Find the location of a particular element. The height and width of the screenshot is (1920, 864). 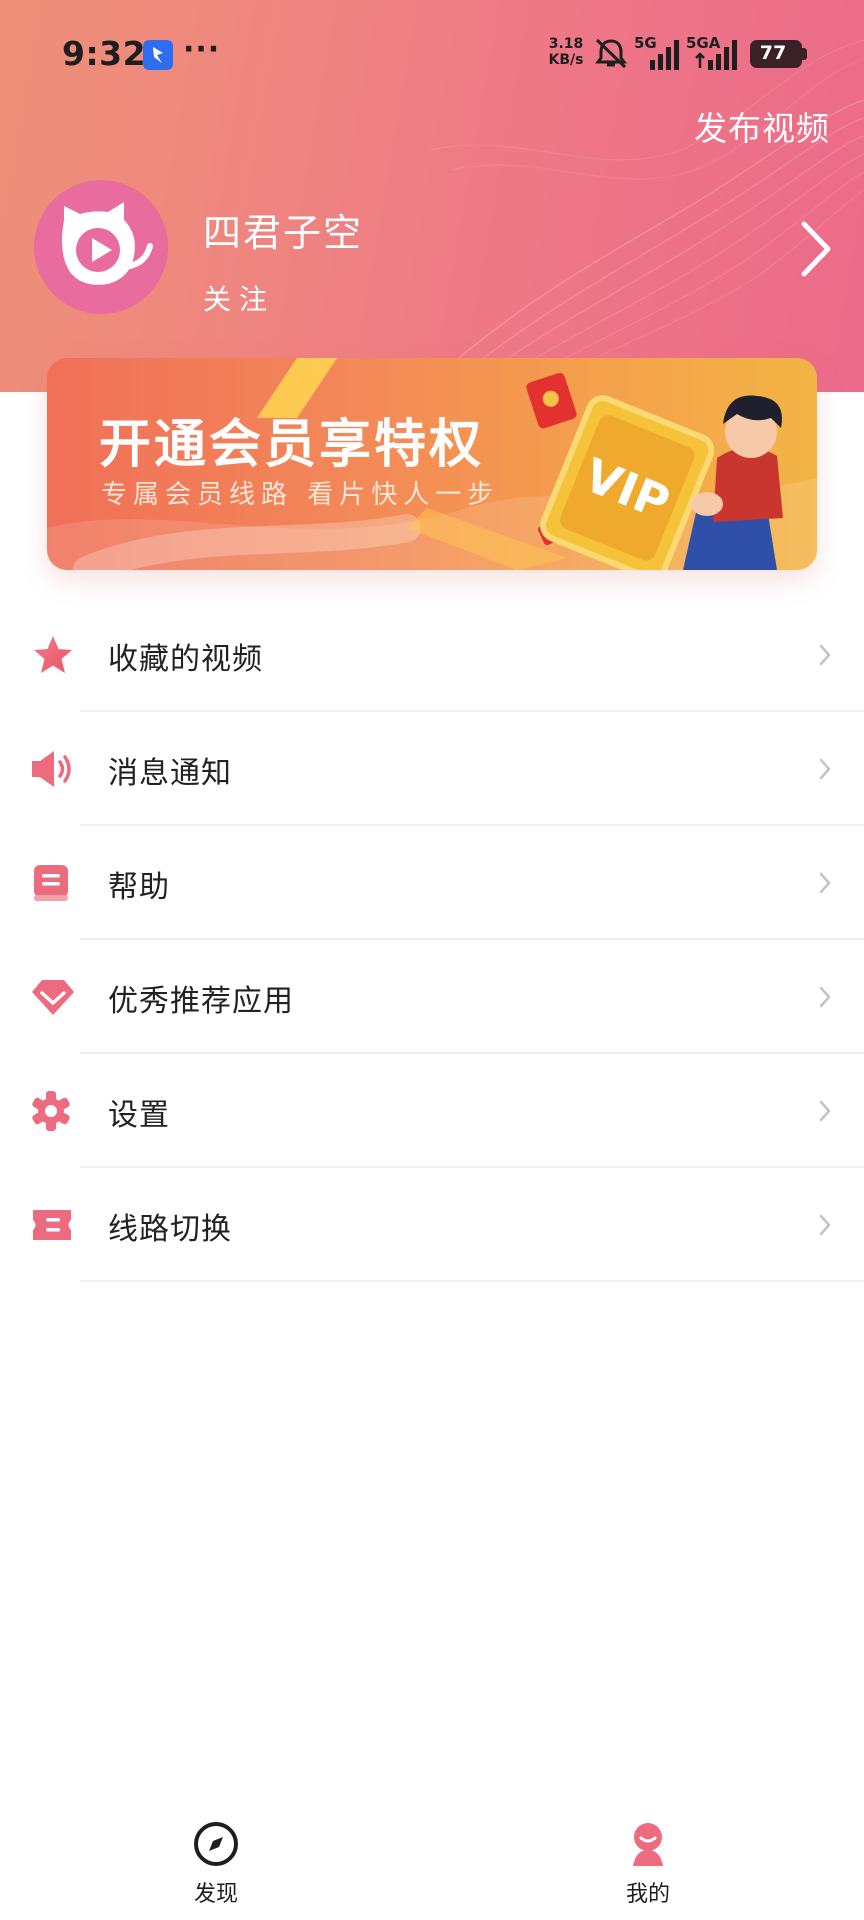

diamond-icon is located at coordinates (53, 997).